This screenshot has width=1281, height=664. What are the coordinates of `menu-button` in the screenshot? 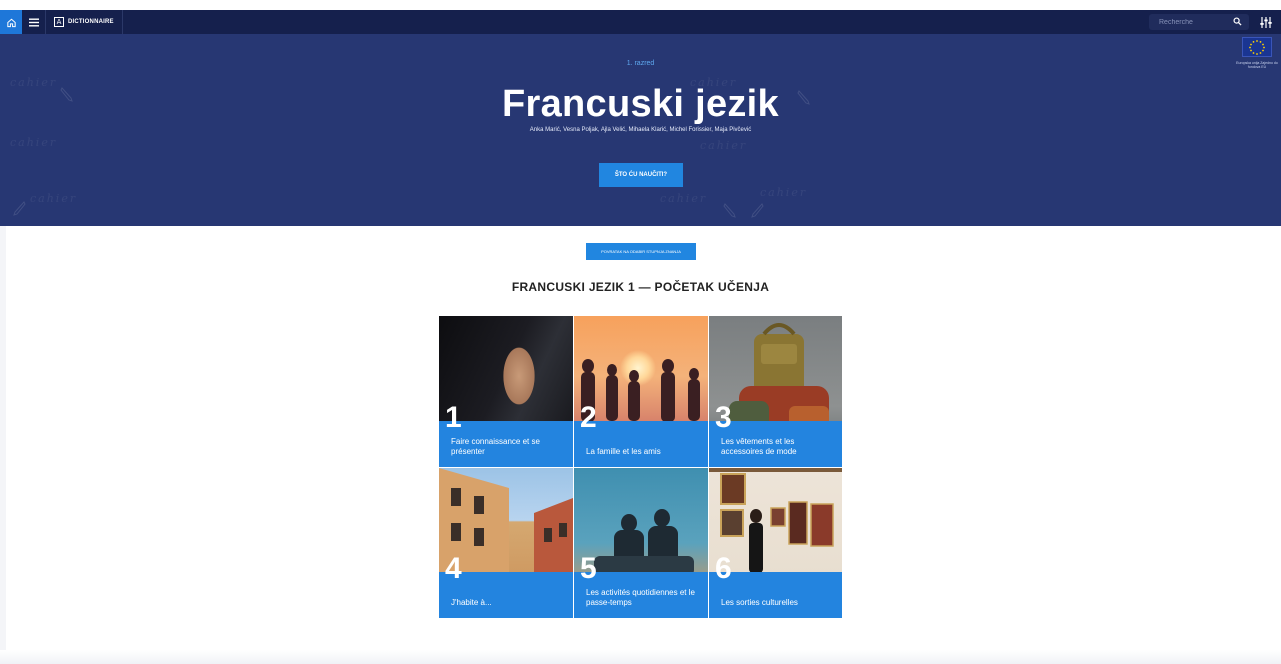 It's located at (34, 22).